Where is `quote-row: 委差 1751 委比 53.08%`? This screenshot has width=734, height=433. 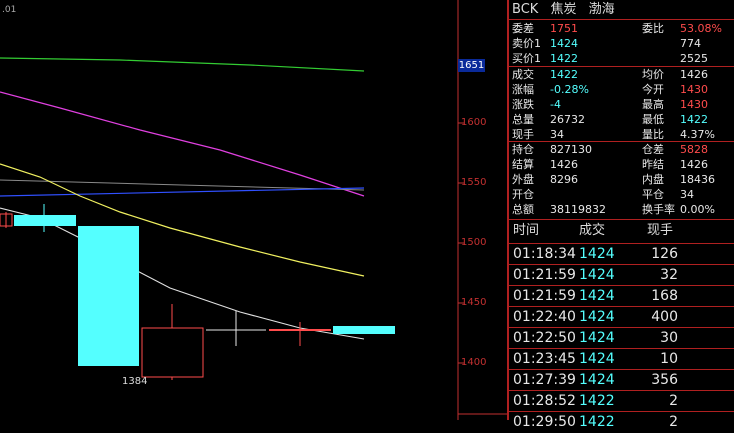
quote-row: 委差 1751 委比 53.08% is located at coordinates (621, 28).